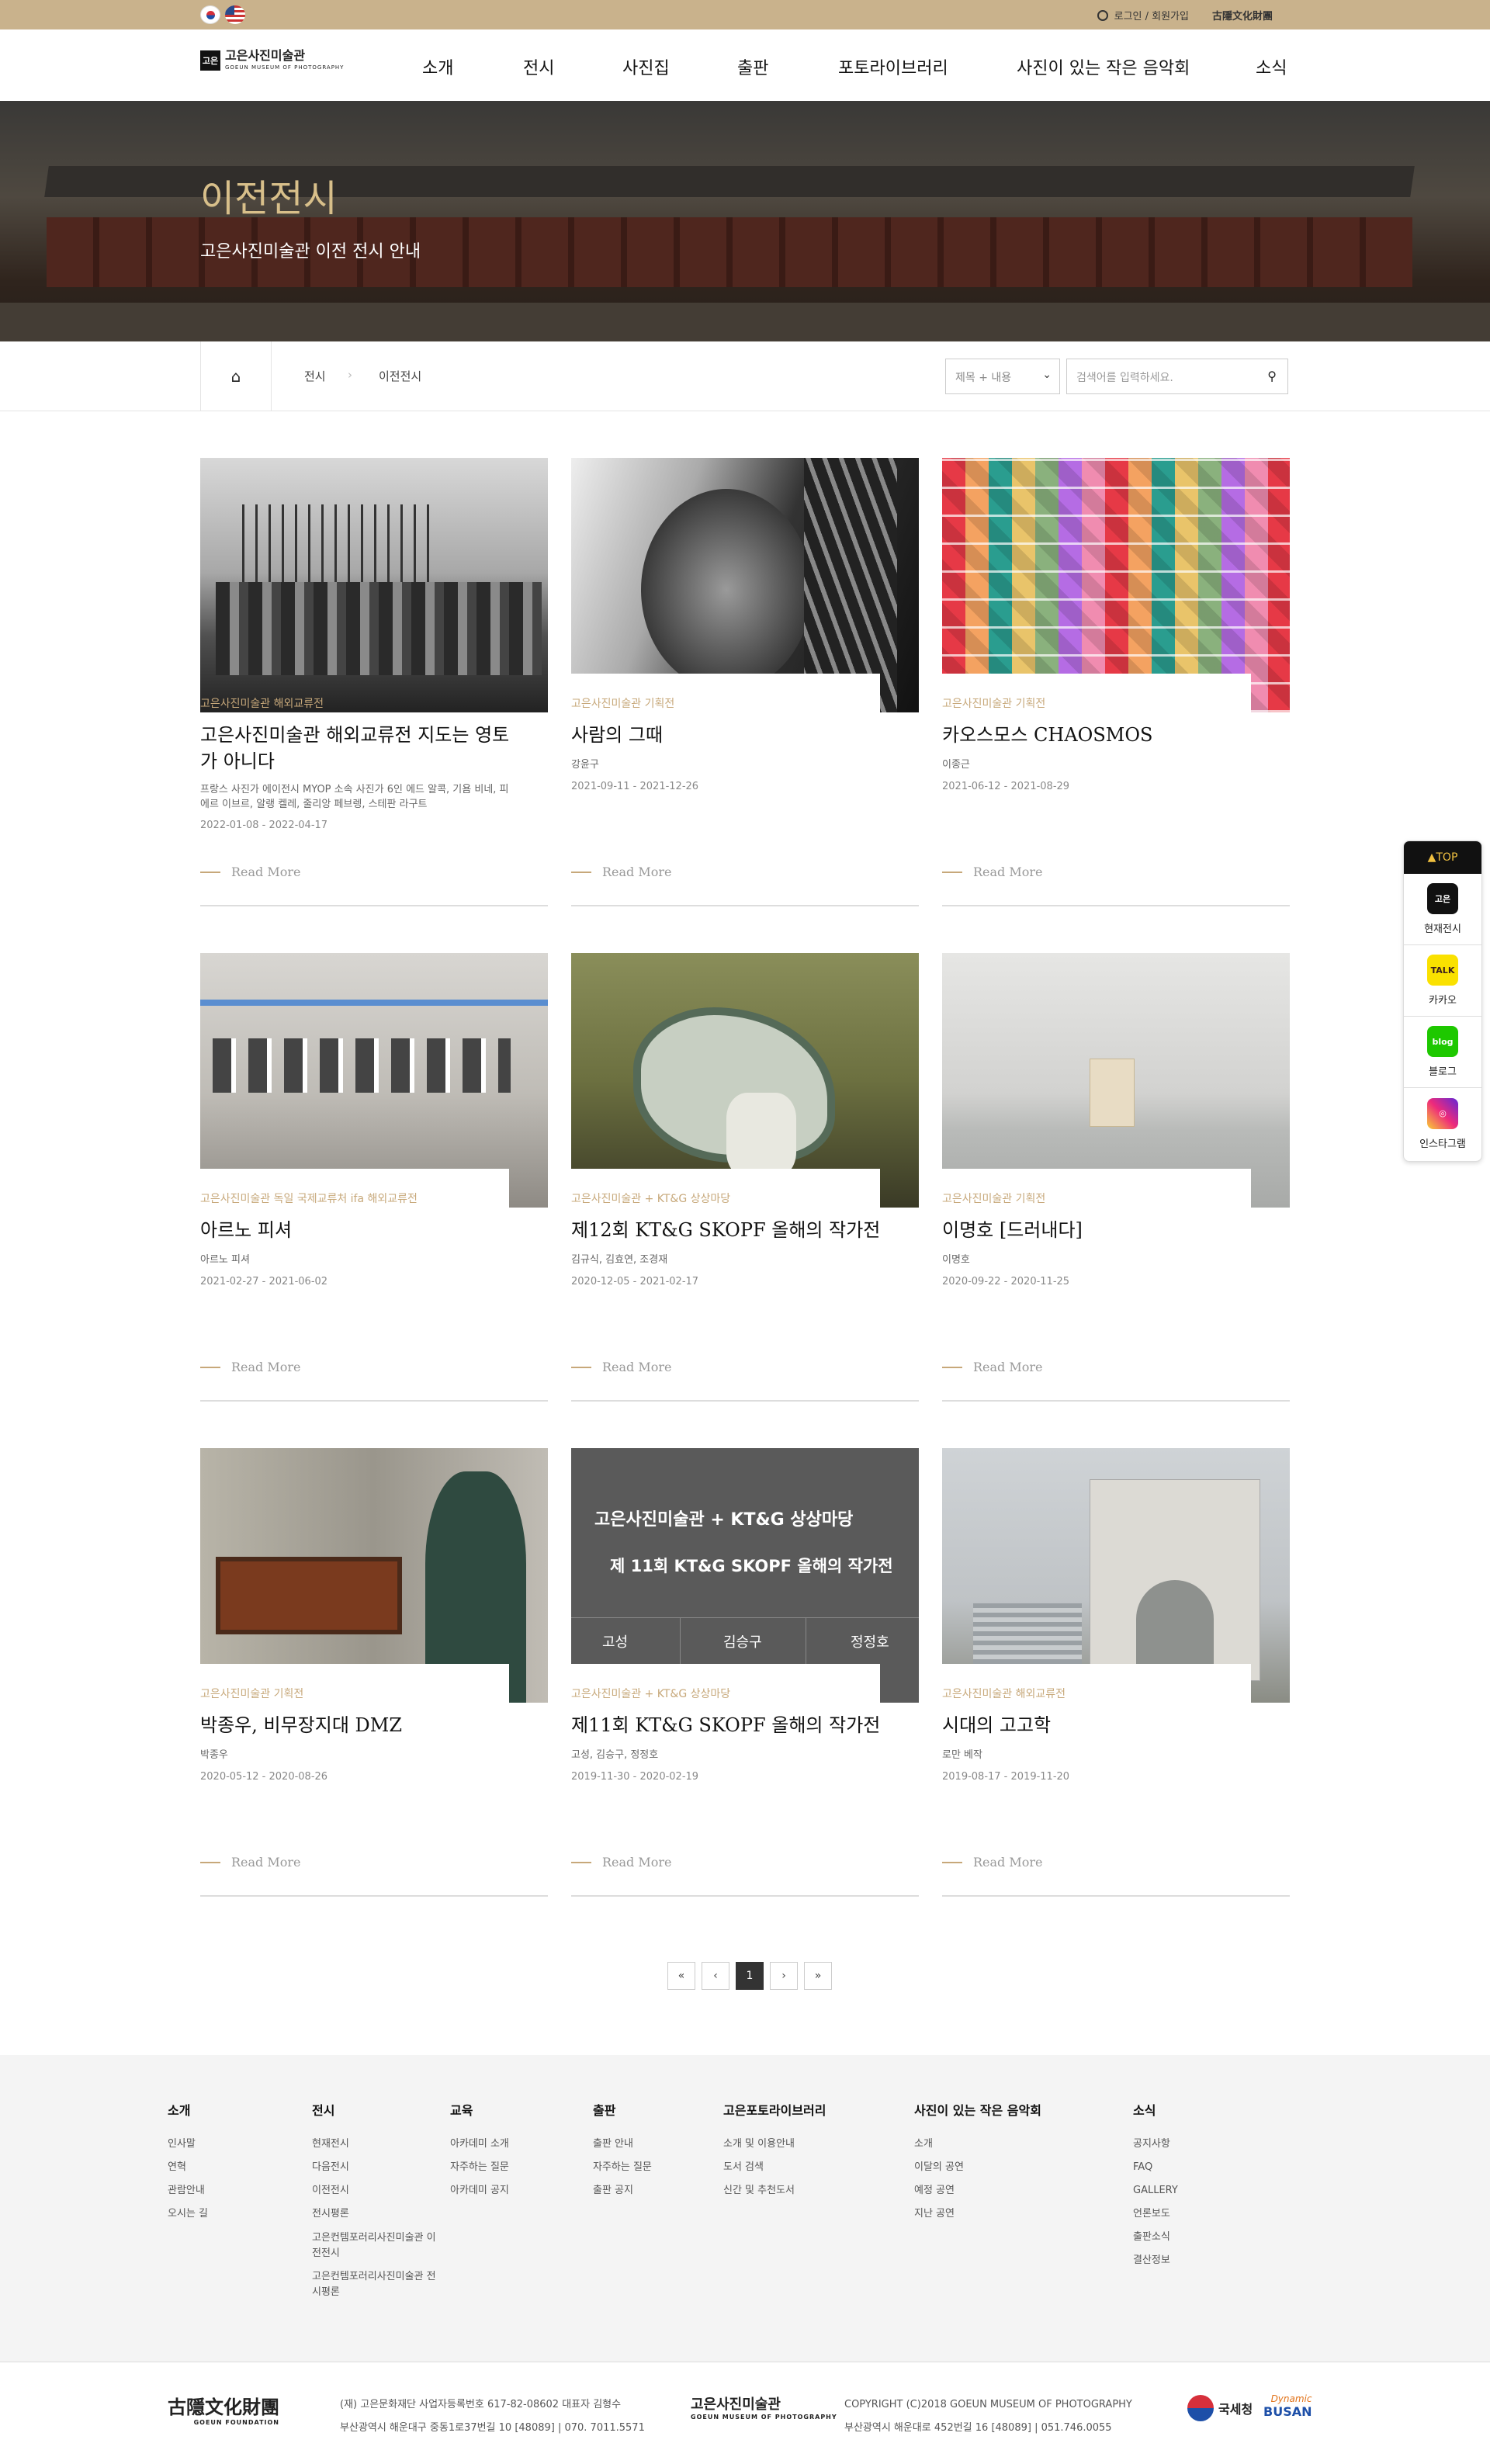 The height and width of the screenshot is (2464, 1490). Describe the element at coordinates (479, 2144) in the screenshot. I see `footer-link: 아카데미 소개` at that location.